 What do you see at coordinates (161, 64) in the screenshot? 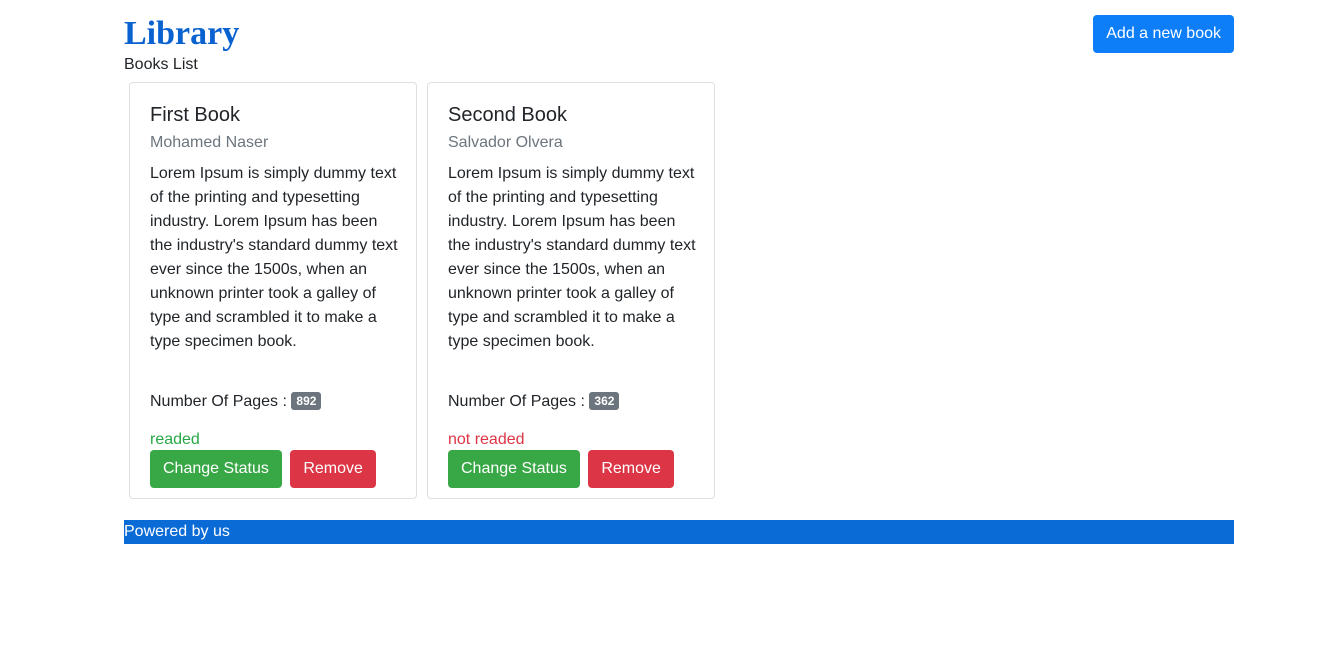
I see `books-list-heading: Books List` at bounding box center [161, 64].